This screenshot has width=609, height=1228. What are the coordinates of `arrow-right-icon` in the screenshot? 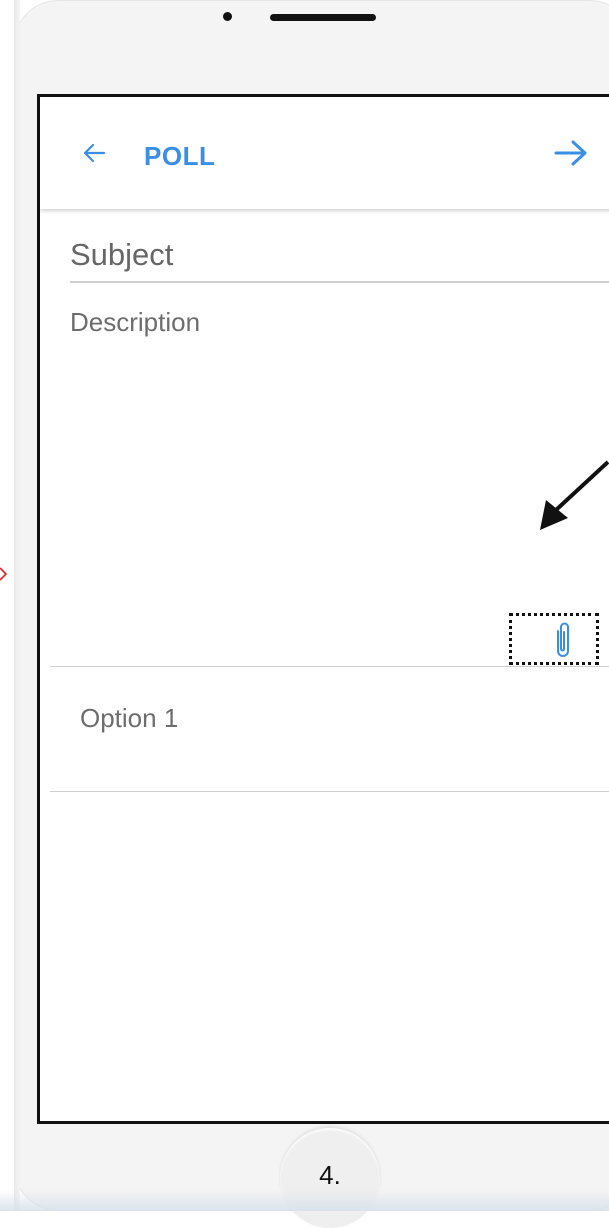 It's located at (571, 153).